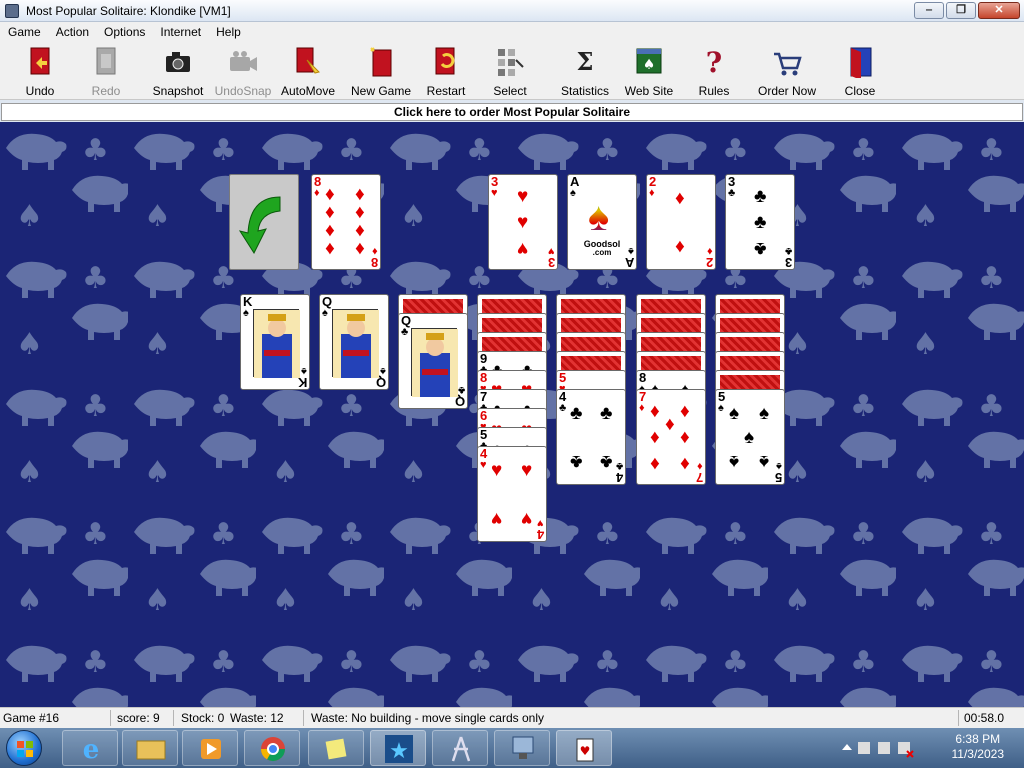 Image resolution: width=1024 pixels, height=768 pixels. I want to click on svg-text: Σ, so click(585, 61).